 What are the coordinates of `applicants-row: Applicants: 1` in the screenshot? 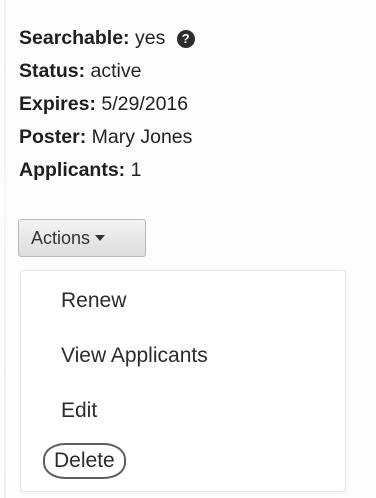 It's located at (107, 170).